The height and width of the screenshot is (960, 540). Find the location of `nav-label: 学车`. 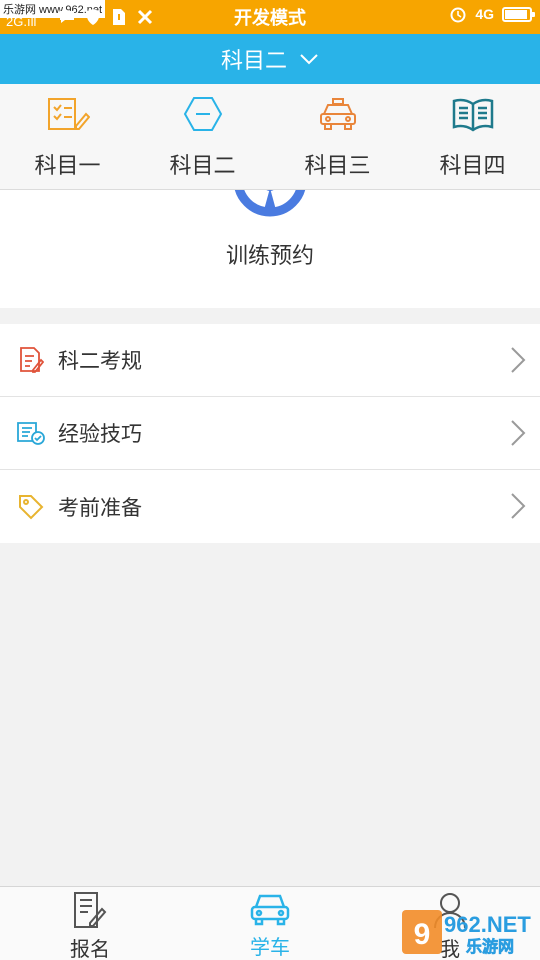

nav-label: 学车 is located at coordinates (270, 947).